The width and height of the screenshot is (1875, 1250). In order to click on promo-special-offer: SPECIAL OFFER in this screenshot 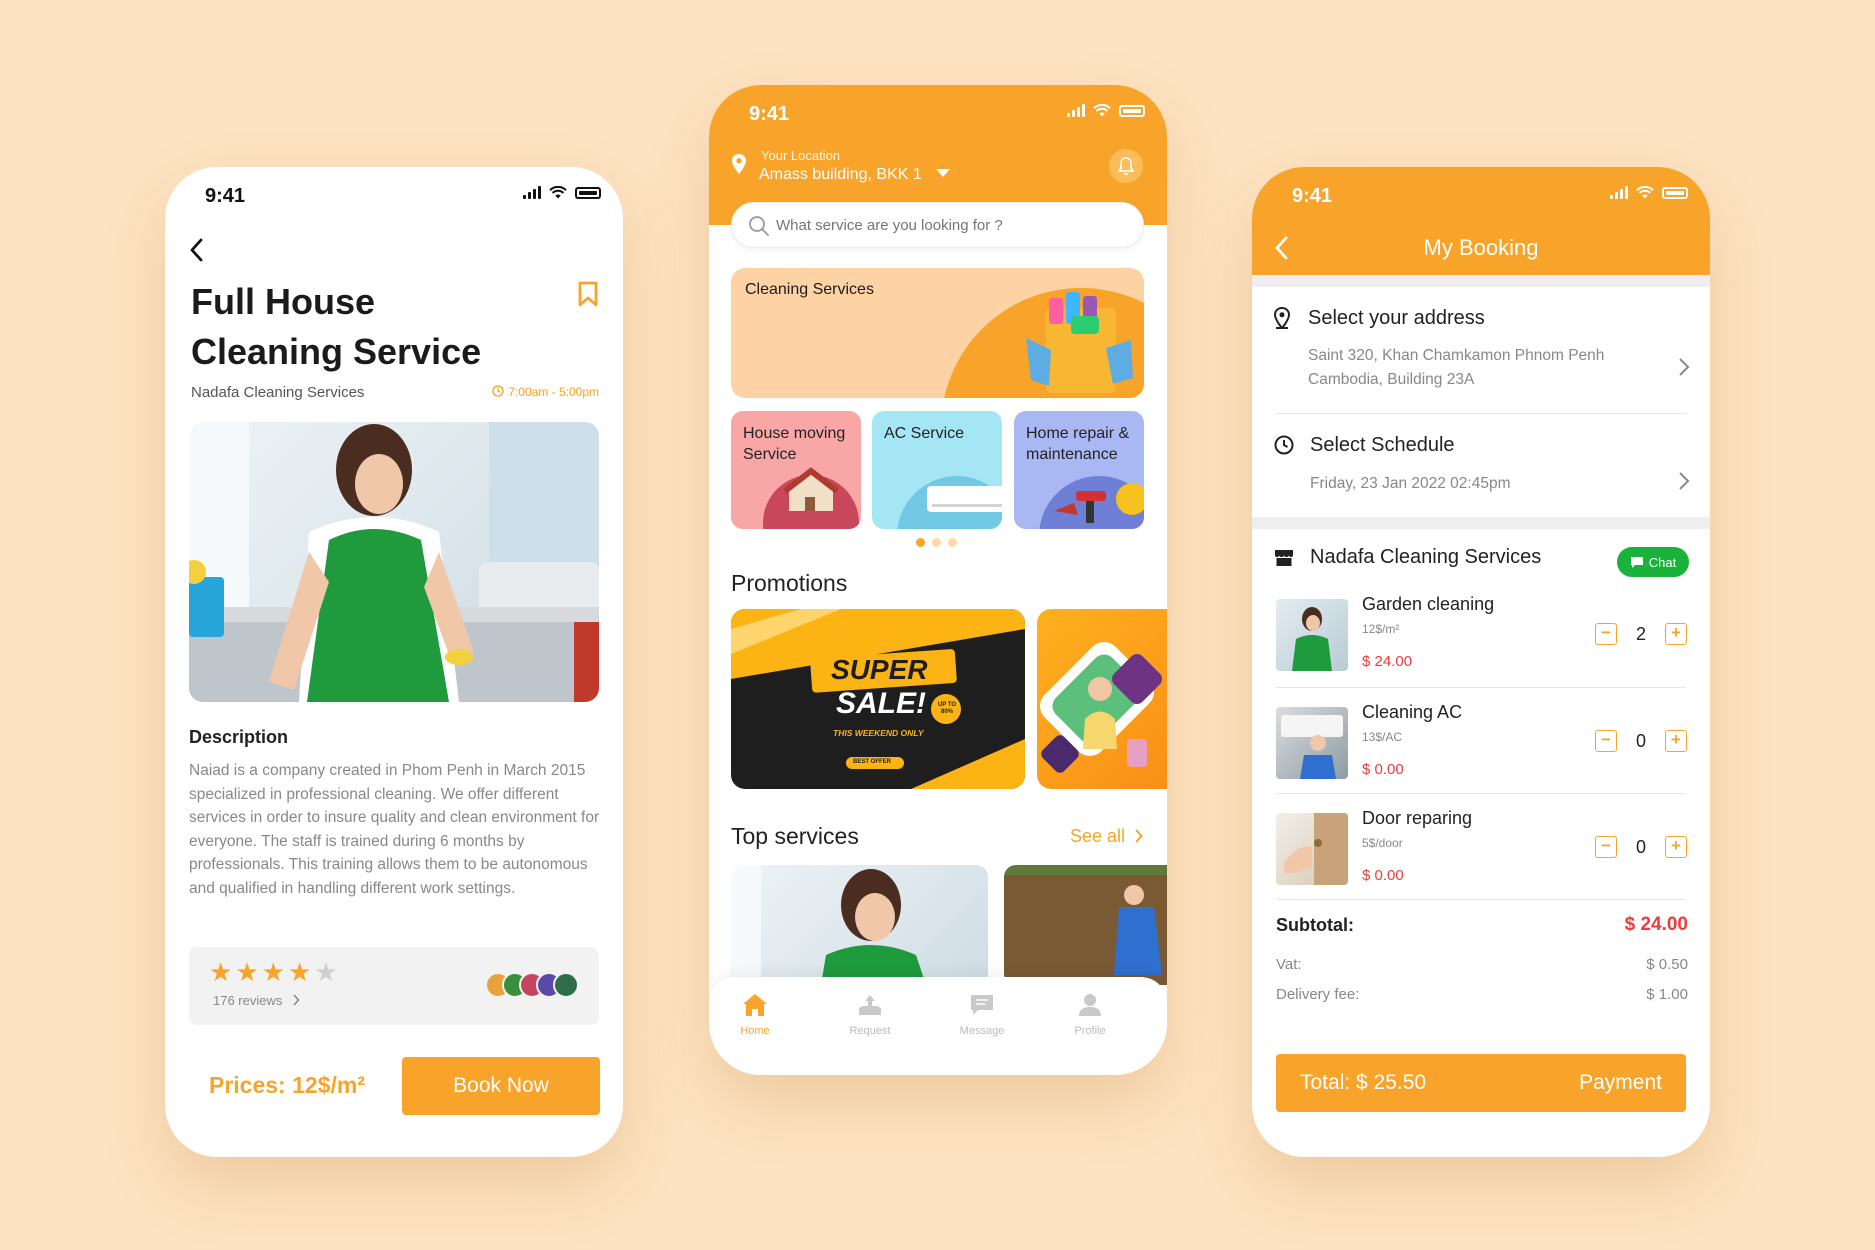, I will do `click(885, 641)`.